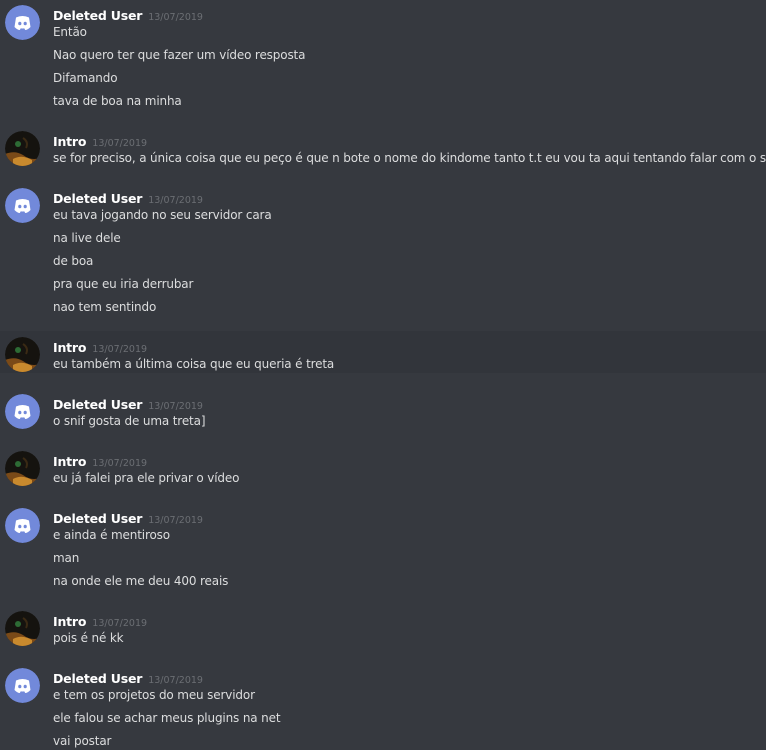 The width and height of the screenshot is (766, 750). Describe the element at coordinates (383, 631) in the screenshot. I see `message-group: Intro 13/07/2019 pois é né kk` at that location.